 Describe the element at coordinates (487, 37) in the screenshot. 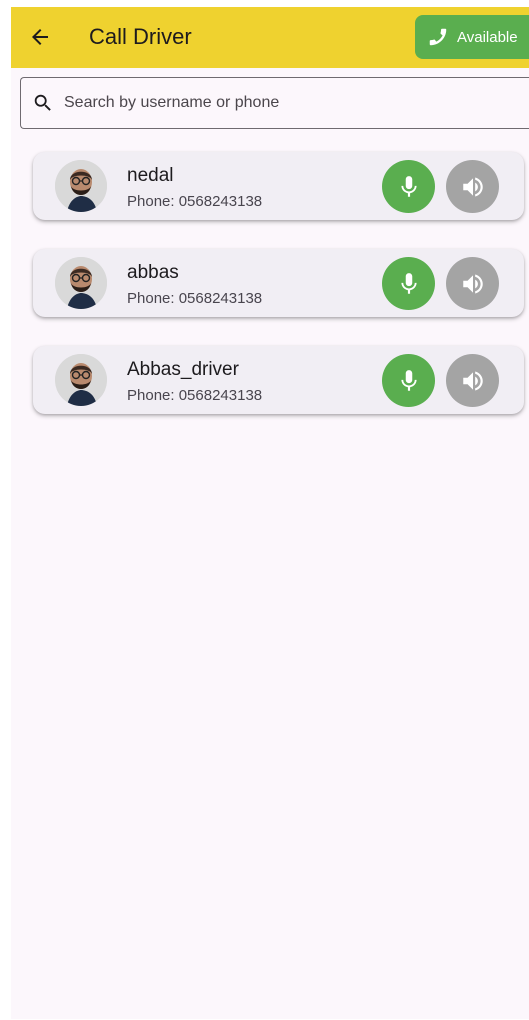

I see `available-label: Available` at that location.